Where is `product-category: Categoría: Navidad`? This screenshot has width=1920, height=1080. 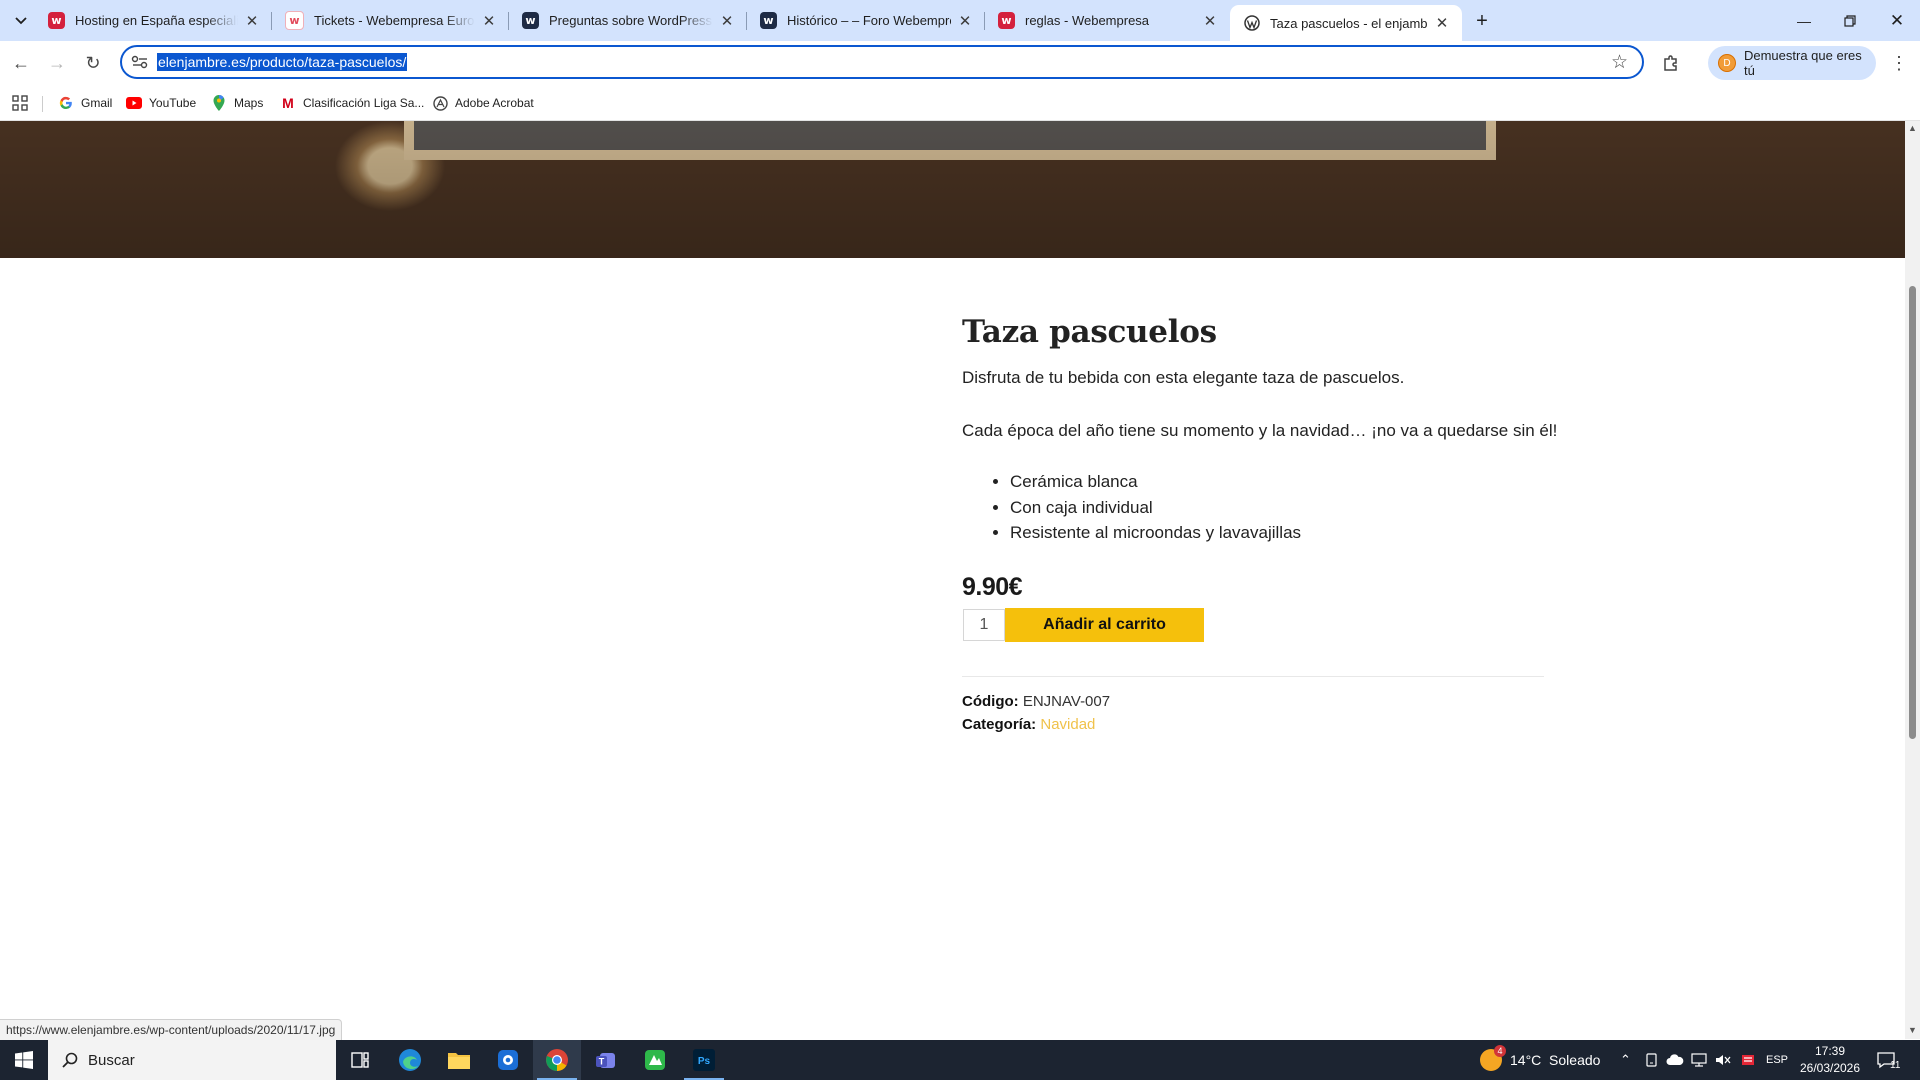 product-category: Categoría: Navidad is located at coordinates (1028, 724).